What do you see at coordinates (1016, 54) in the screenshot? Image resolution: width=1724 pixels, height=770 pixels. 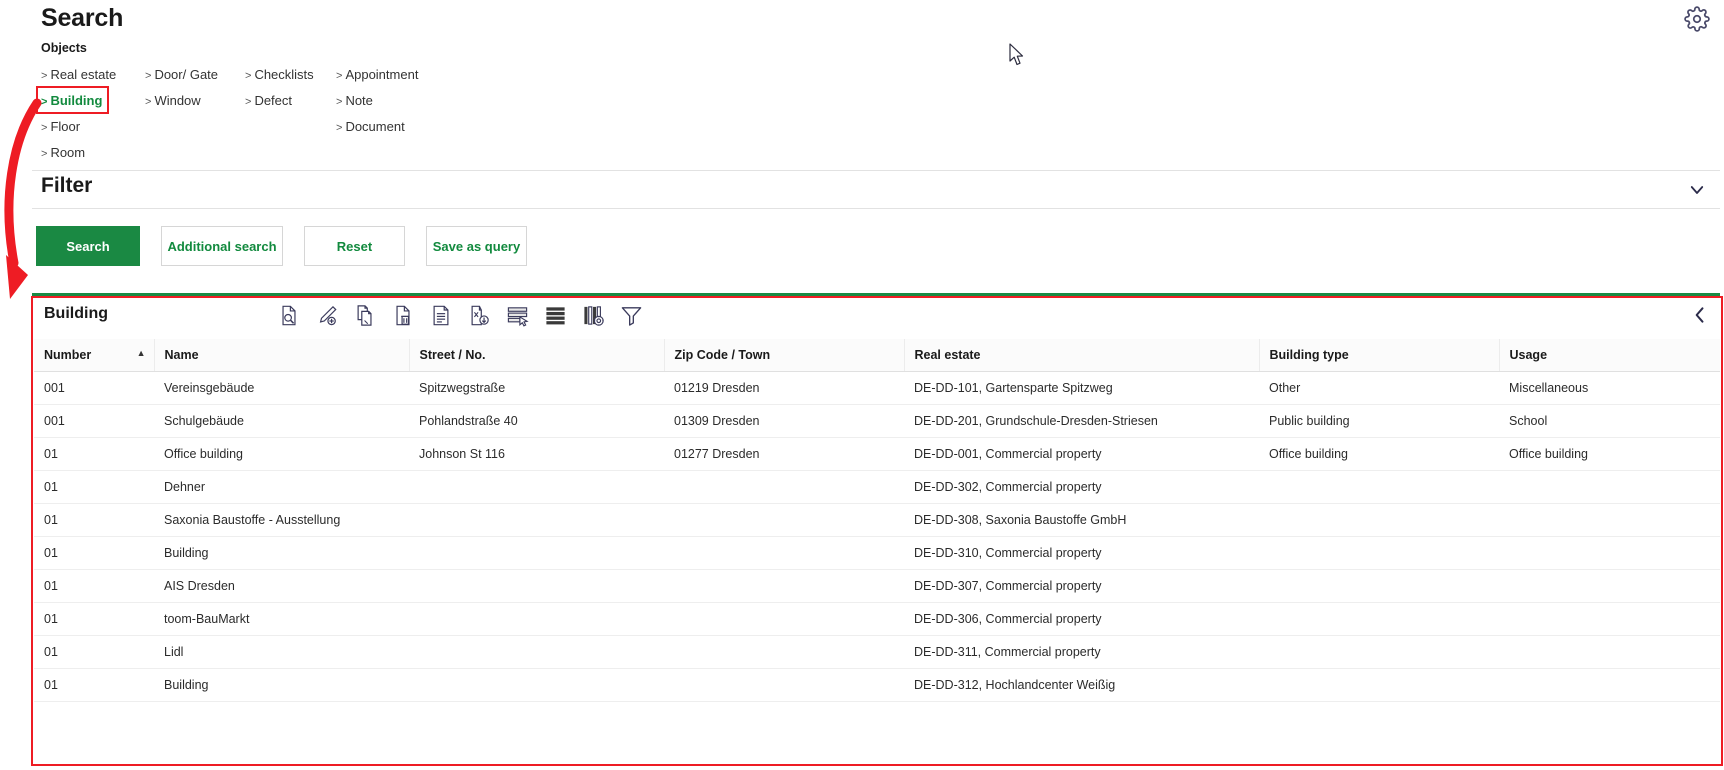 I see `mouse-cursor` at bounding box center [1016, 54].